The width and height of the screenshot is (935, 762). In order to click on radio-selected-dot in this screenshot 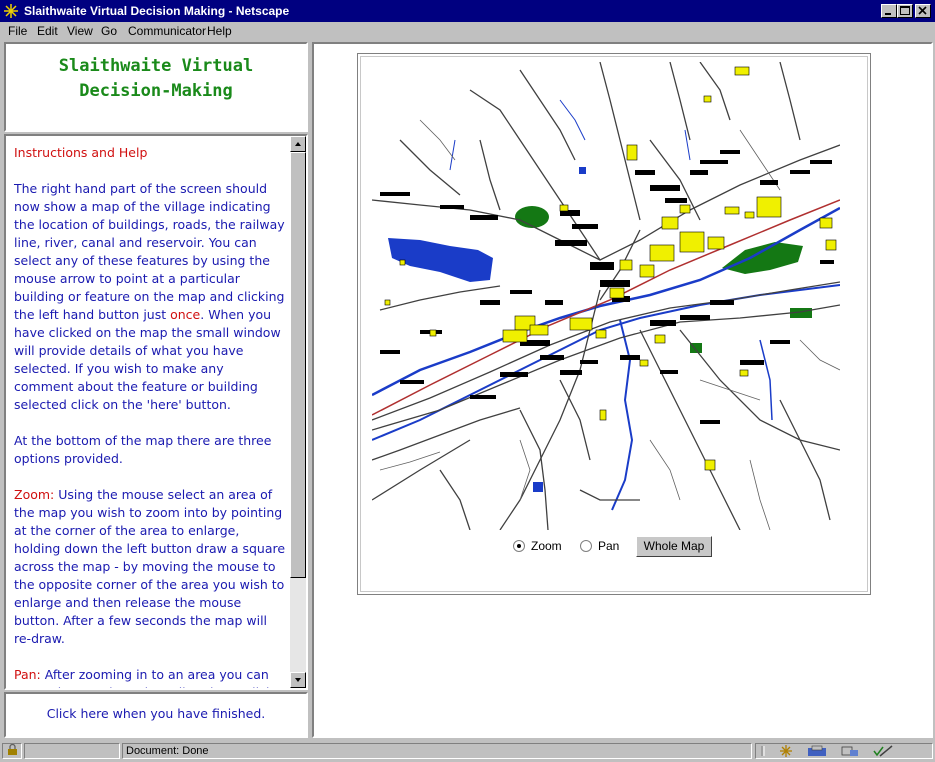, I will do `click(519, 546)`.